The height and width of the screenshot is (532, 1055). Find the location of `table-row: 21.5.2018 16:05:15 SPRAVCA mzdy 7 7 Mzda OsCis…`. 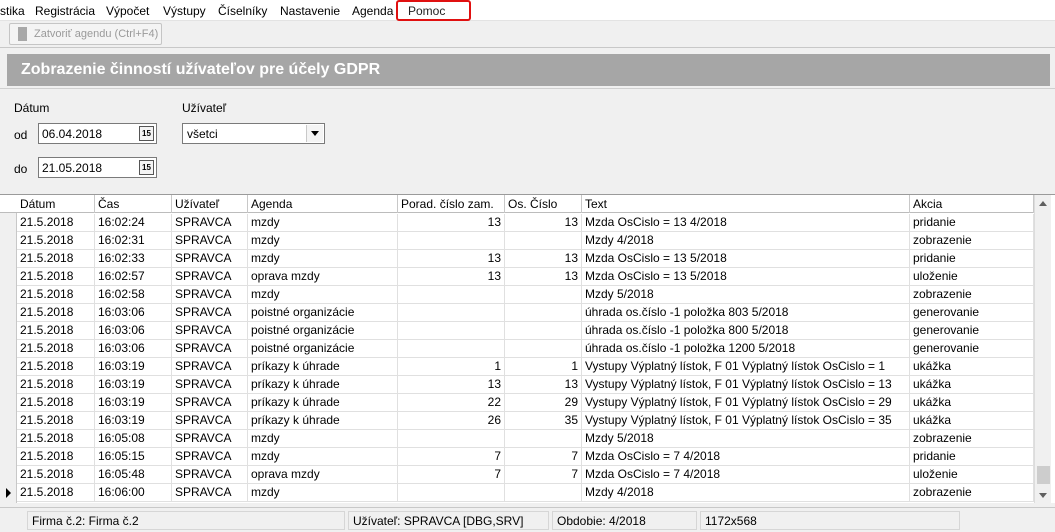

table-row: 21.5.2018 16:05:15 SPRAVCA mzdy 7 7 Mzda OsCis… is located at coordinates (525, 457).